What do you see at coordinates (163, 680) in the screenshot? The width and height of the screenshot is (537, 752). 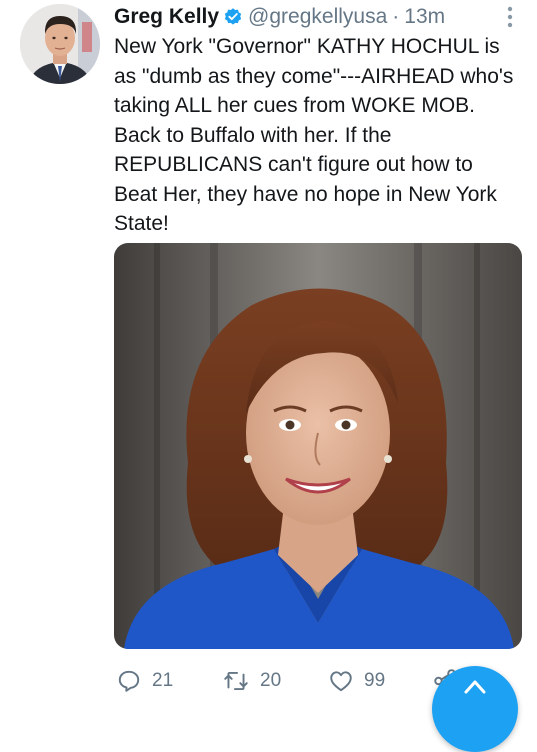 I see `reply-count: 21` at bounding box center [163, 680].